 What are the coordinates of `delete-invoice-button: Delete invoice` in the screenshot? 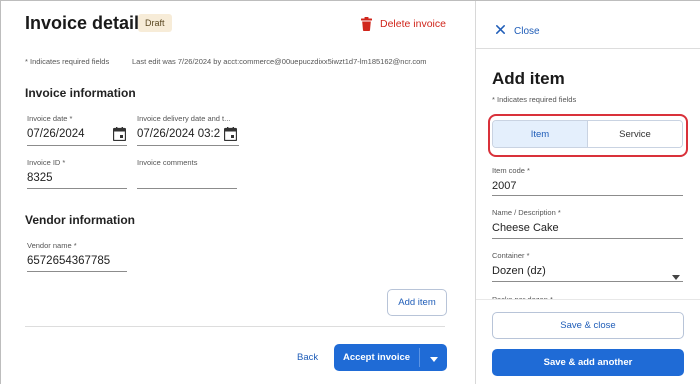 It's located at (403, 24).